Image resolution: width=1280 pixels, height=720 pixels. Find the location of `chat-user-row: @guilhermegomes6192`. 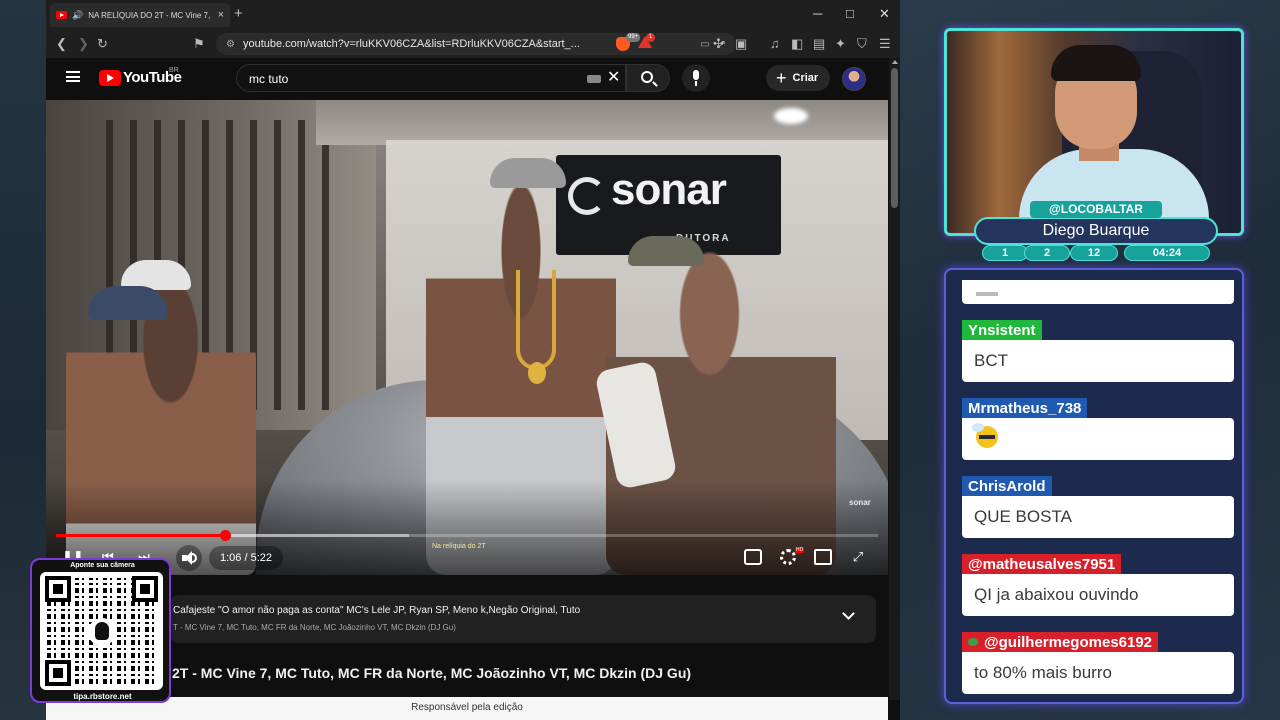

chat-user-row: @guilhermegomes6192 is located at coordinates (1060, 643).